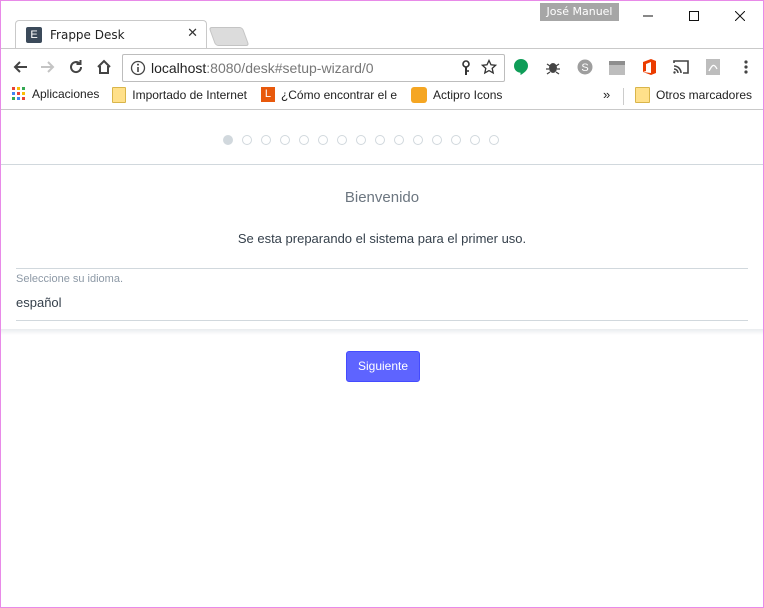  Describe the element at coordinates (138, 69) in the screenshot. I see `info-icon` at that location.